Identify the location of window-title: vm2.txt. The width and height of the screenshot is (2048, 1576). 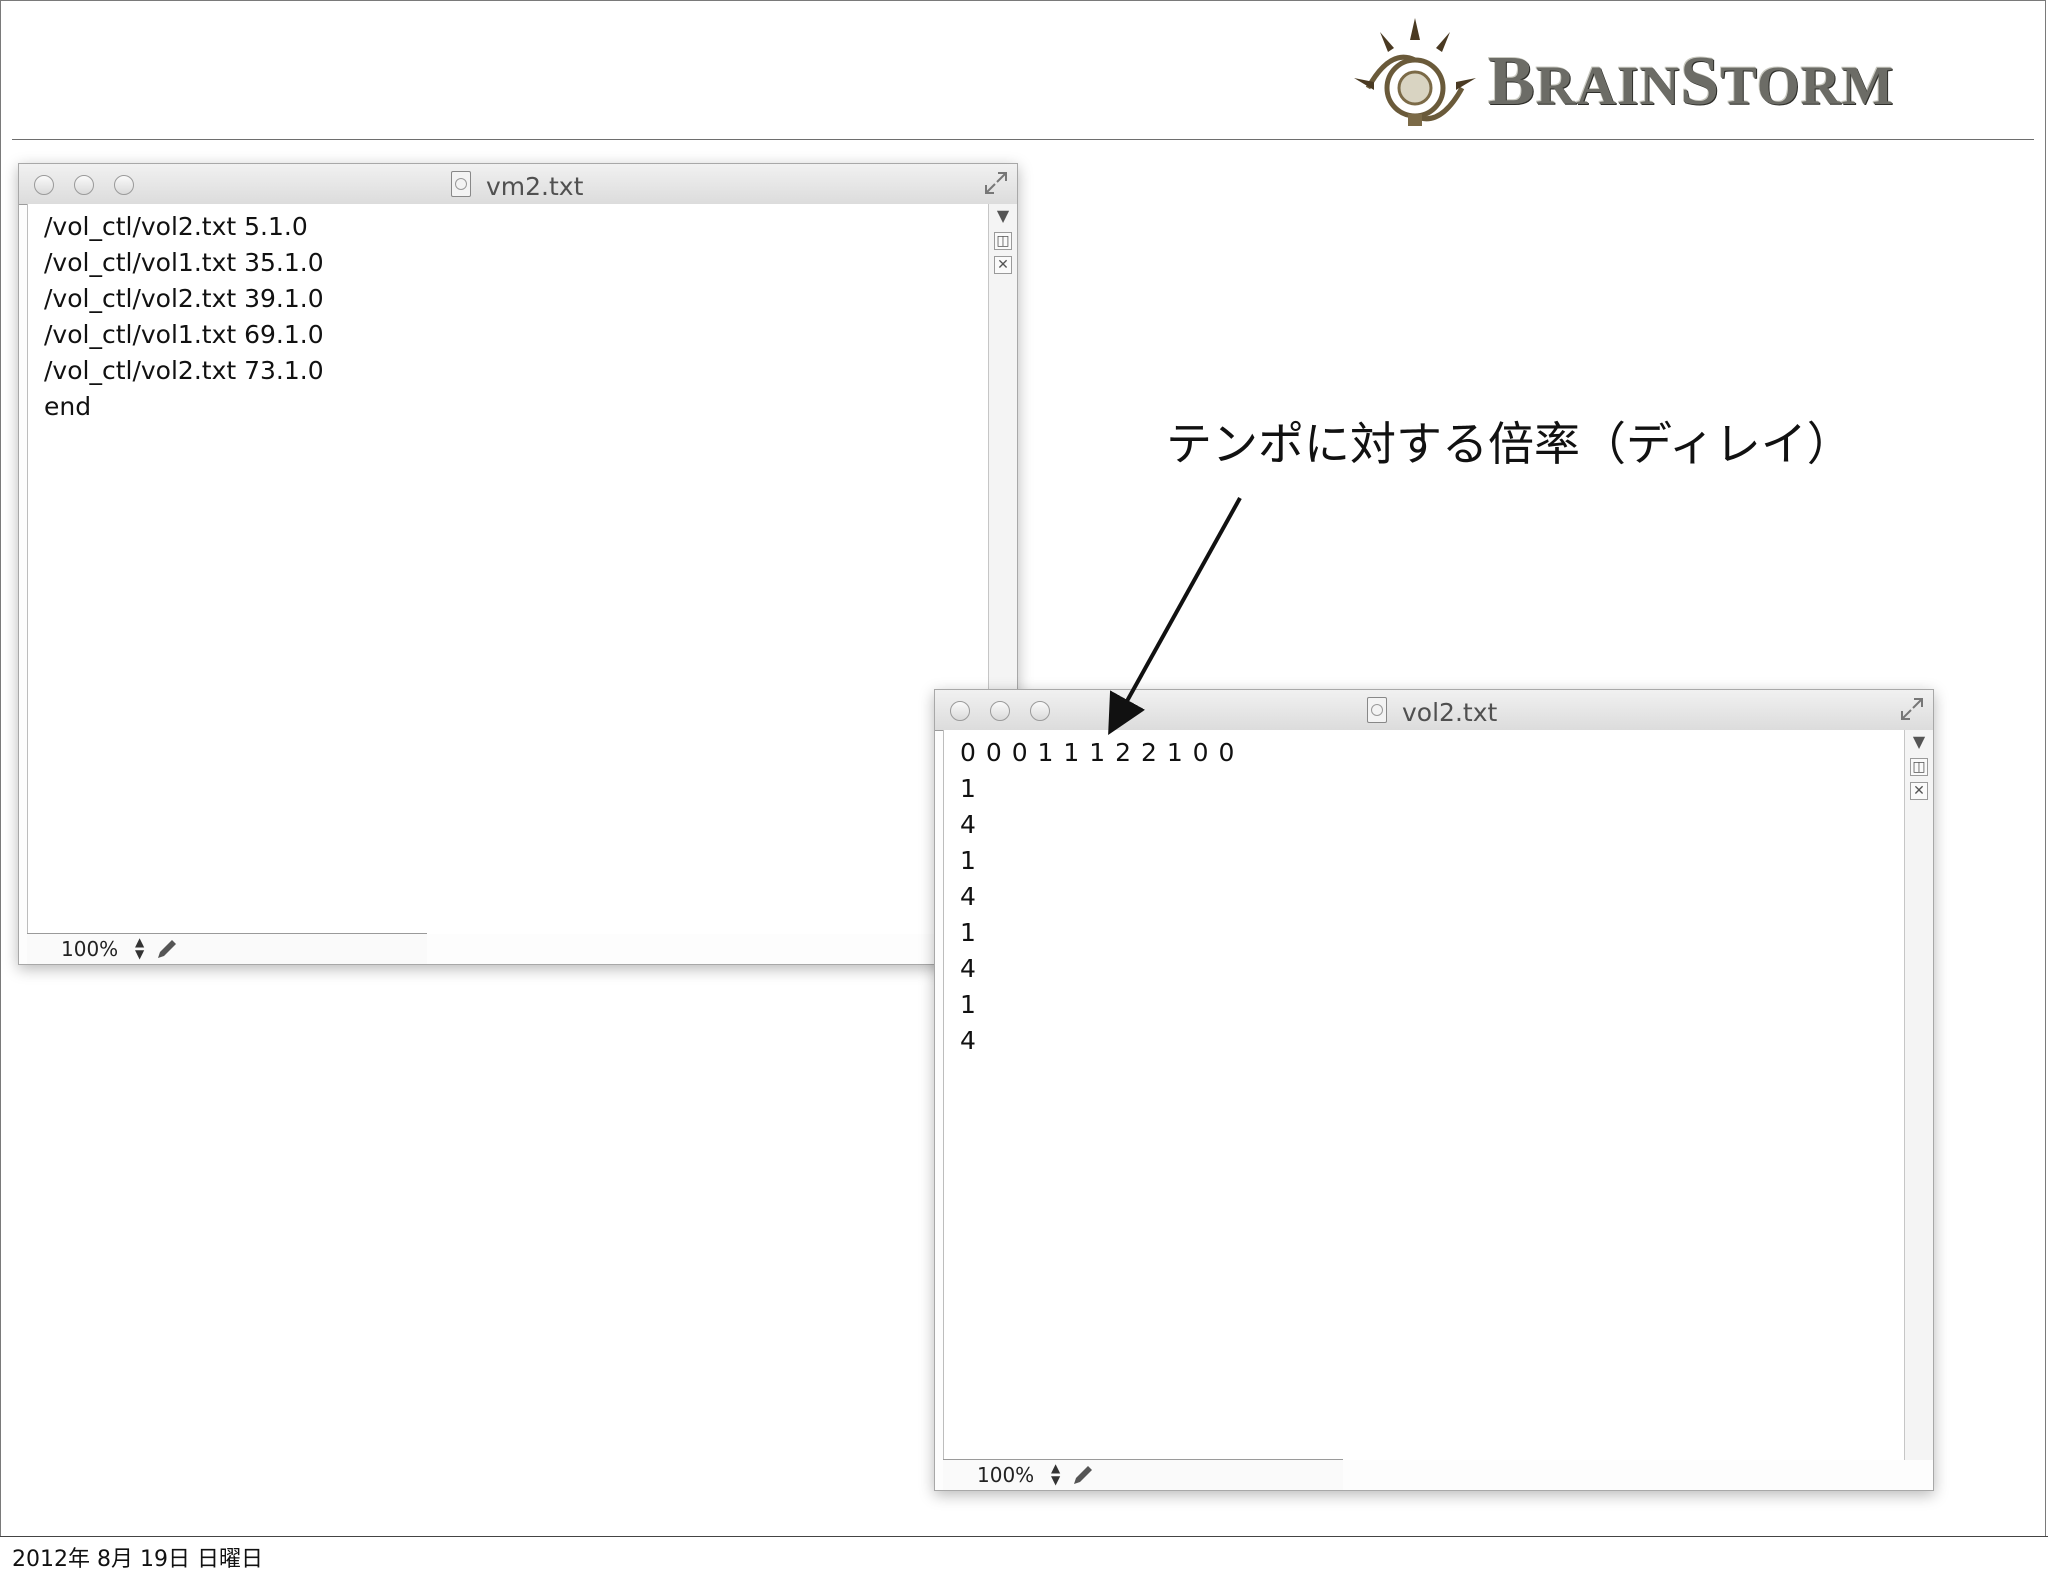
(535, 186).